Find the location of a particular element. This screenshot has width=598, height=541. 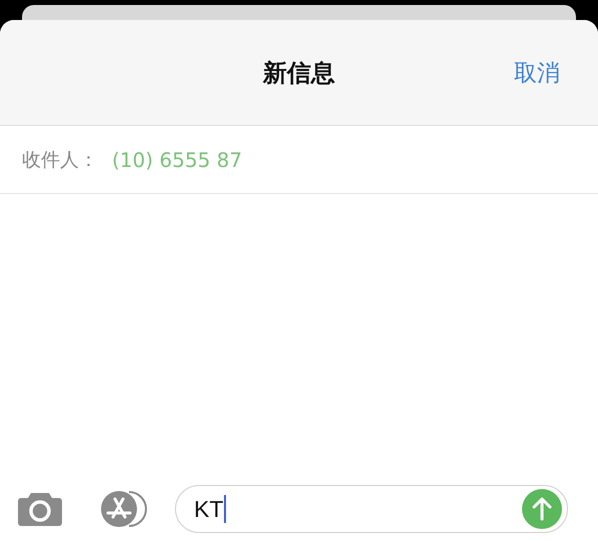

message-field: KT is located at coordinates (371, 509).